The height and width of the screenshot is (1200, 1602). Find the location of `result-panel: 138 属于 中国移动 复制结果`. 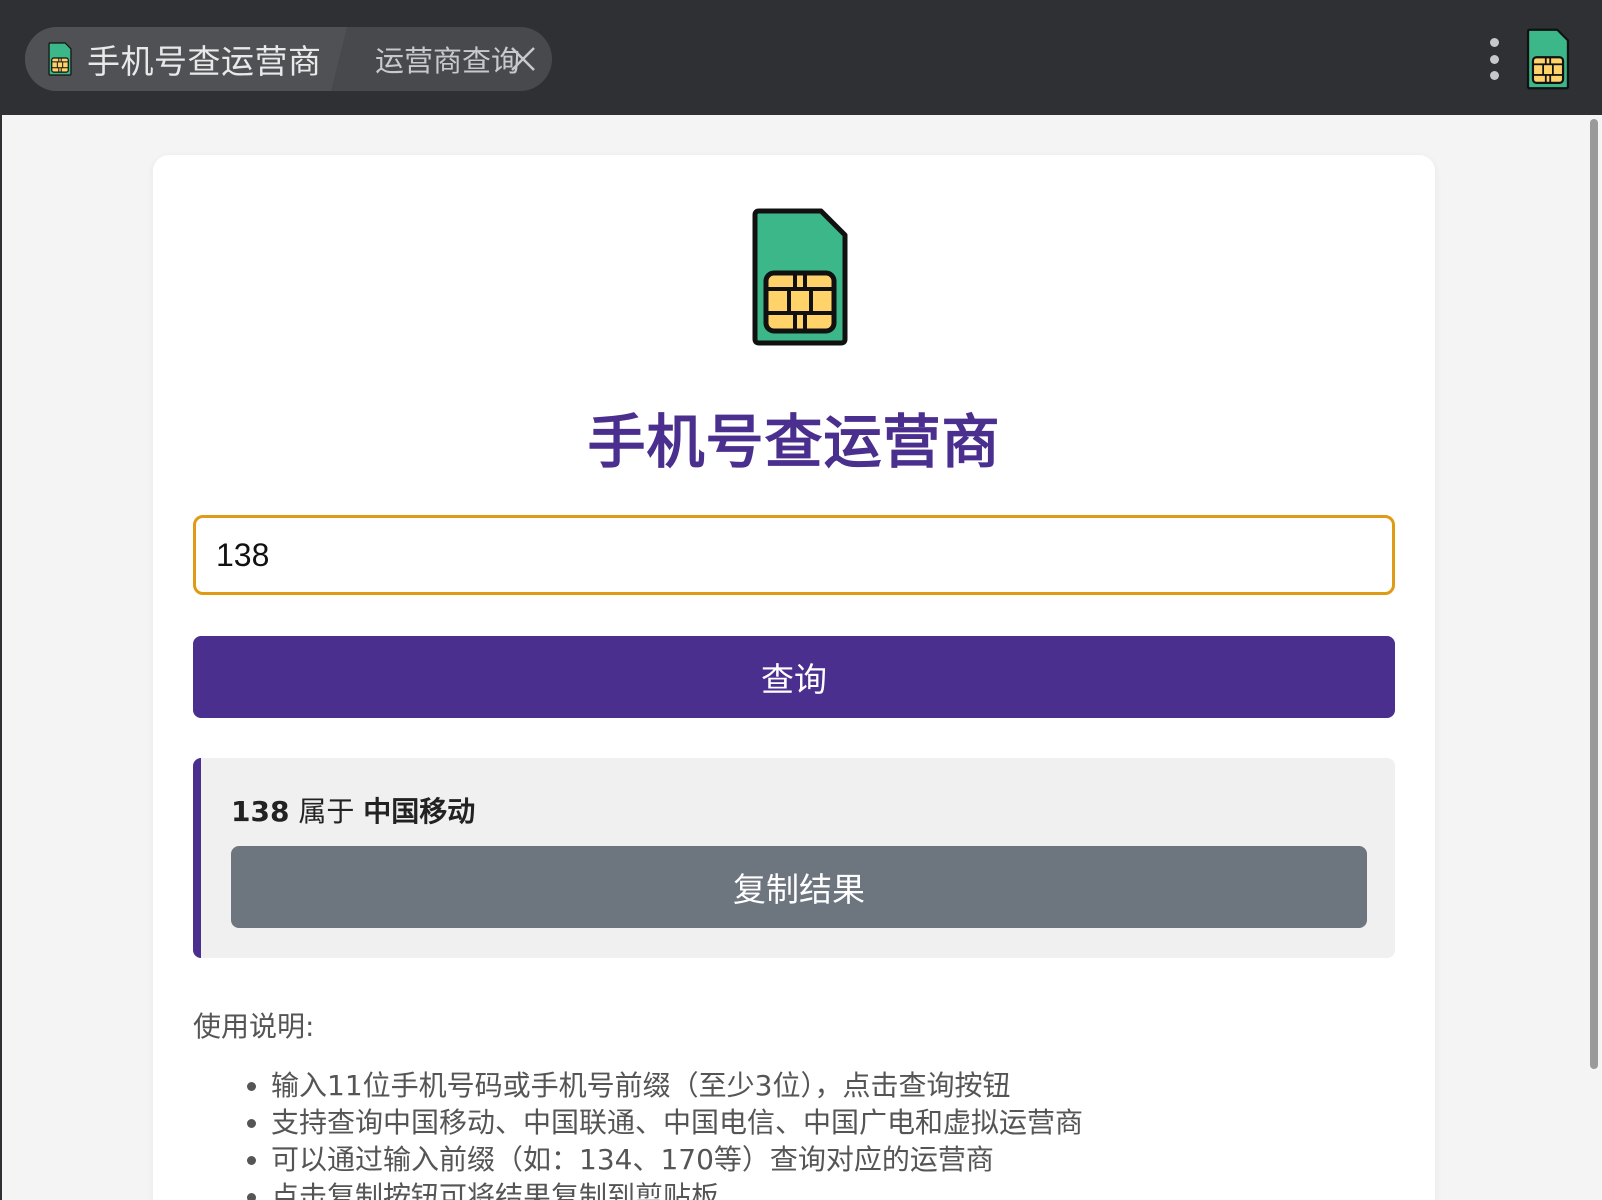

result-panel: 138 属于 中国移动 复制结果 is located at coordinates (794, 858).